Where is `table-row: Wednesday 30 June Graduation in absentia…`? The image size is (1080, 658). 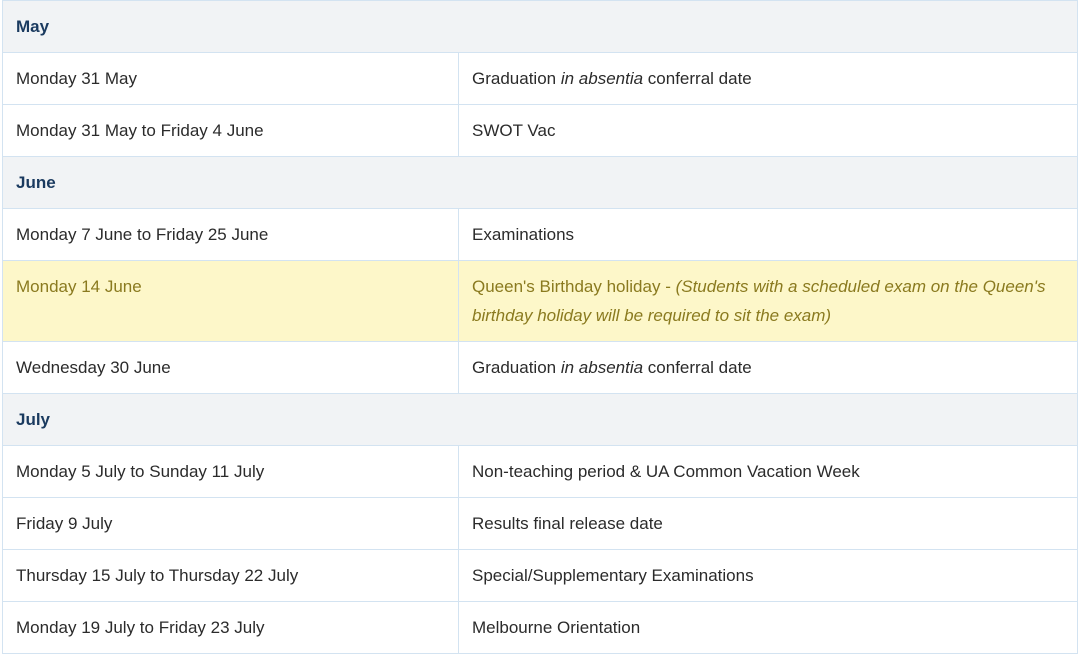 table-row: Wednesday 30 June Graduation in absentia… is located at coordinates (540, 367).